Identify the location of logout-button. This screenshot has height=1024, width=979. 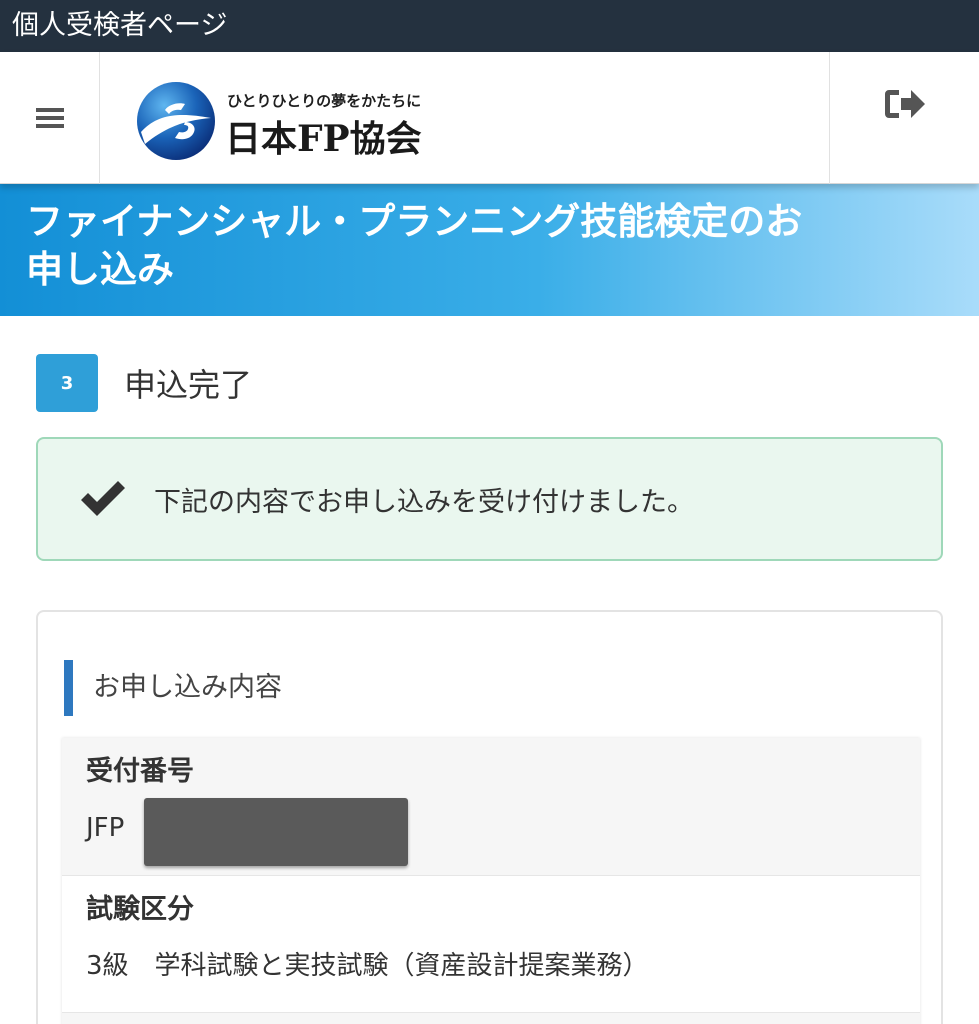
(904, 118).